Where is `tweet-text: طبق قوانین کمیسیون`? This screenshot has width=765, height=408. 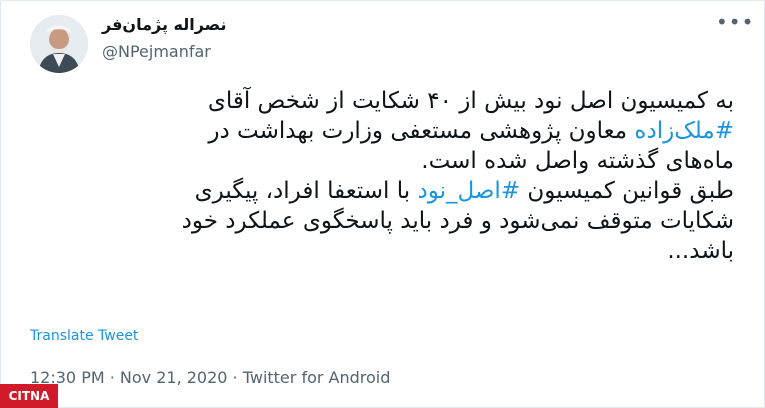
tweet-text: طبق قوانین کمیسیون is located at coordinates (627, 191).